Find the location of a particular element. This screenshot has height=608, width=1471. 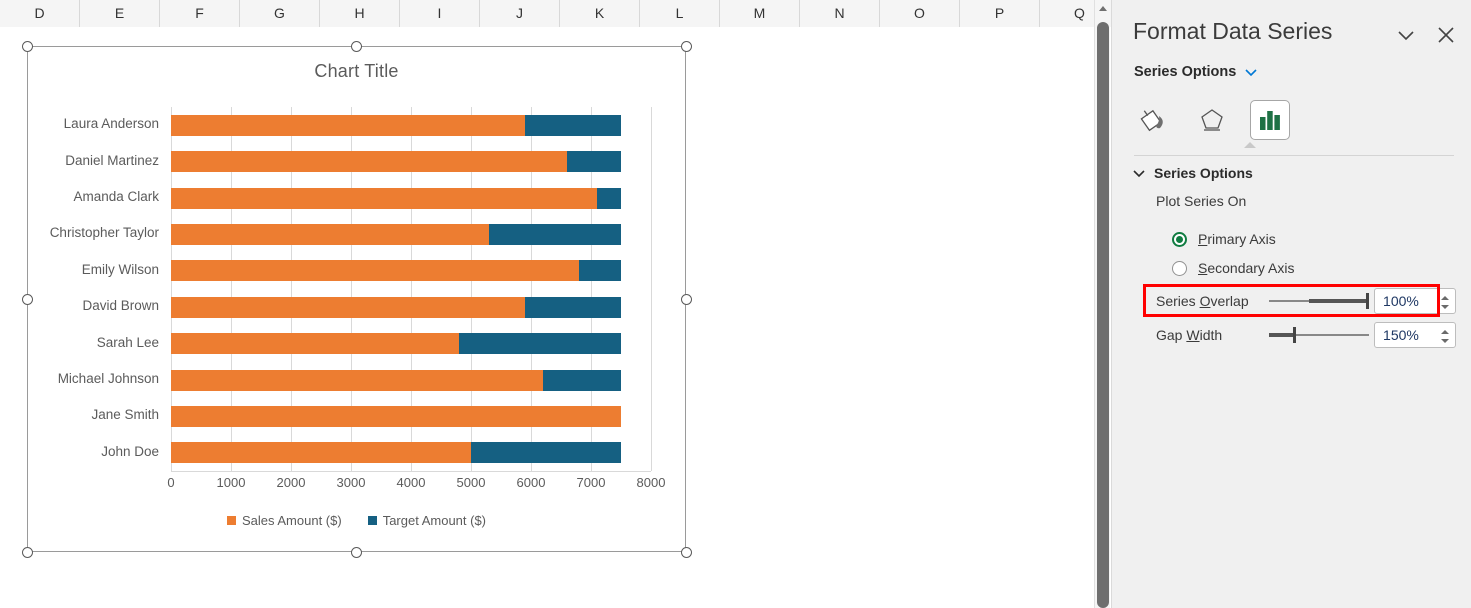

series-overlap-spinner-arrows is located at coordinates (1445, 302).